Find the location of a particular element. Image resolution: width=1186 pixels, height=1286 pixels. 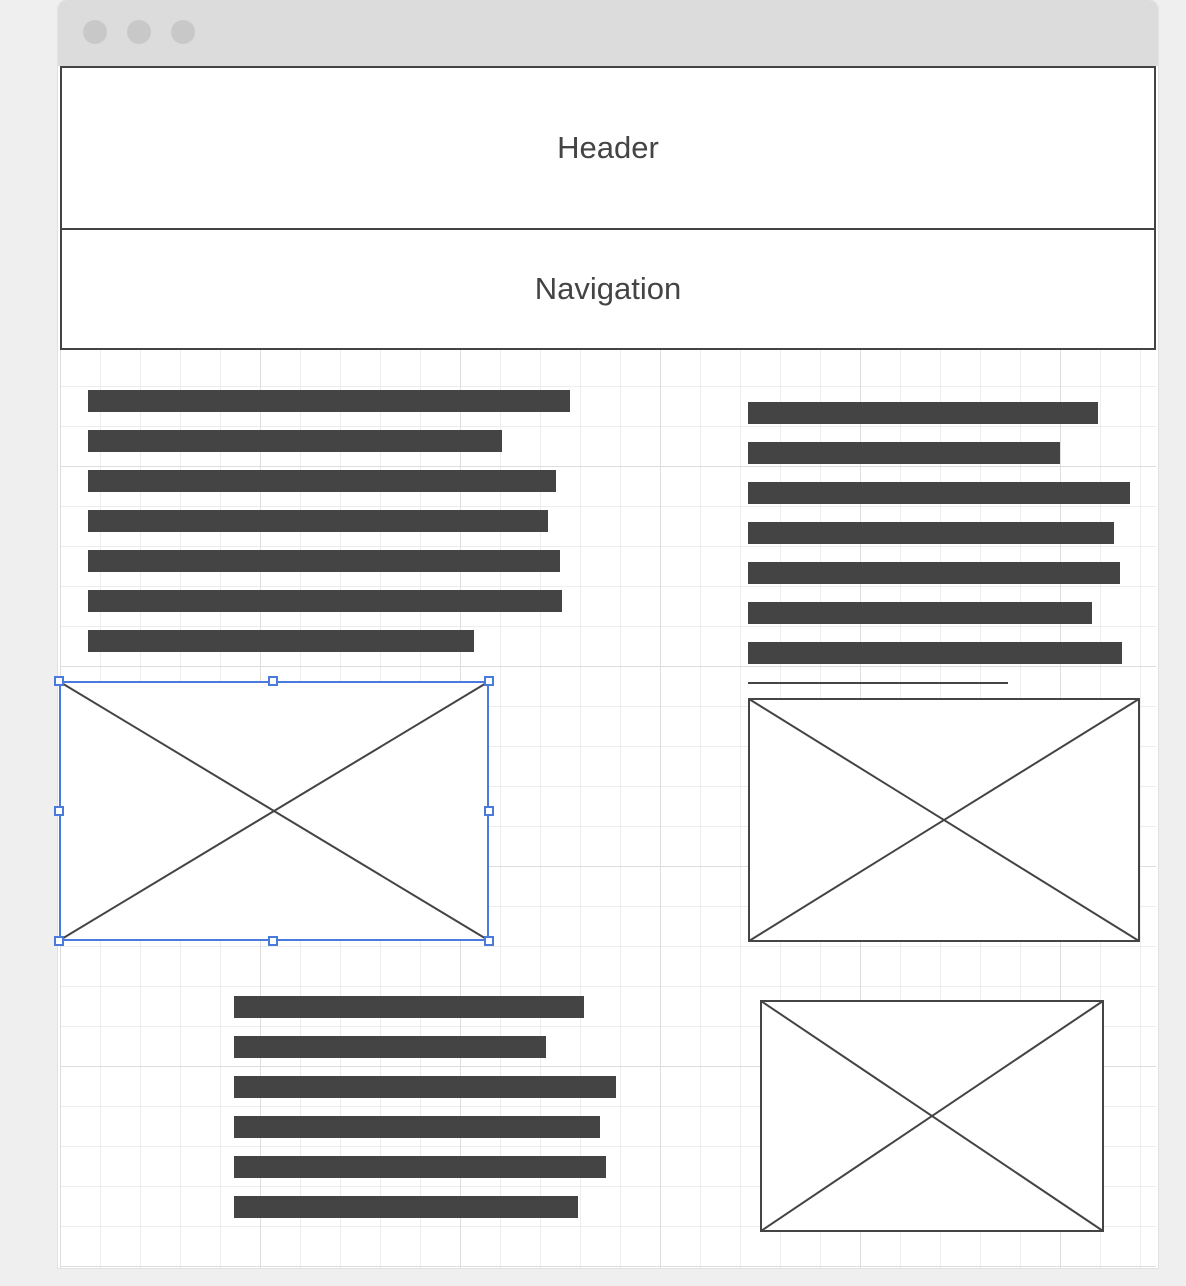

maximize-dot is located at coordinates (183, 32).